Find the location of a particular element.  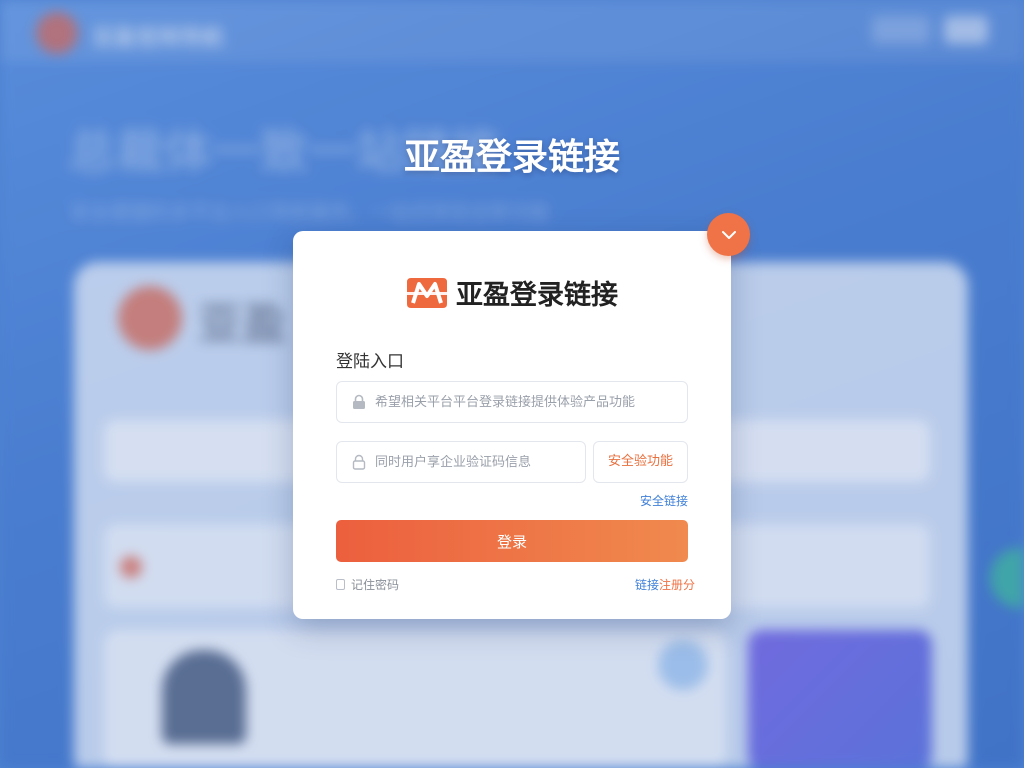

account-field is located at coordinates (512, 402).